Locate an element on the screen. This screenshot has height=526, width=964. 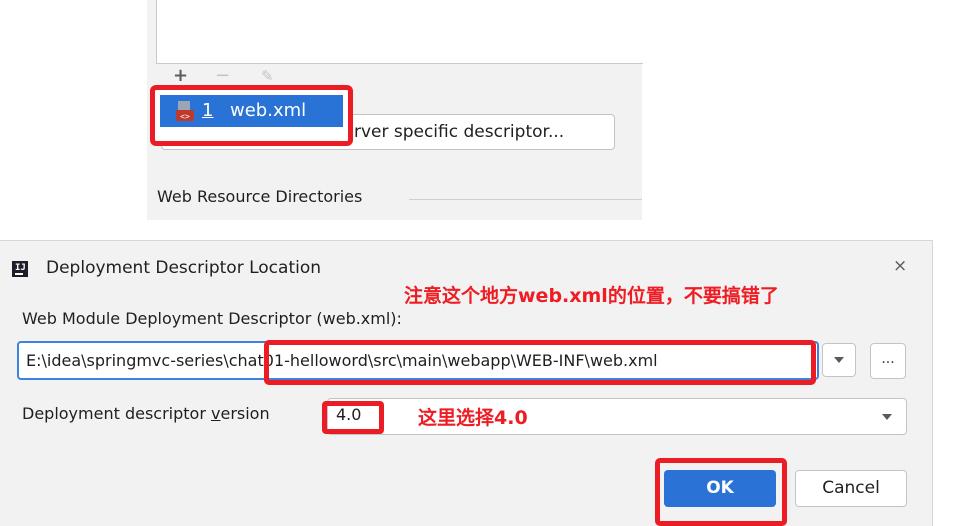
popup-item-web-xml: <> 1 web.xml is located at coordinates (251, 111).